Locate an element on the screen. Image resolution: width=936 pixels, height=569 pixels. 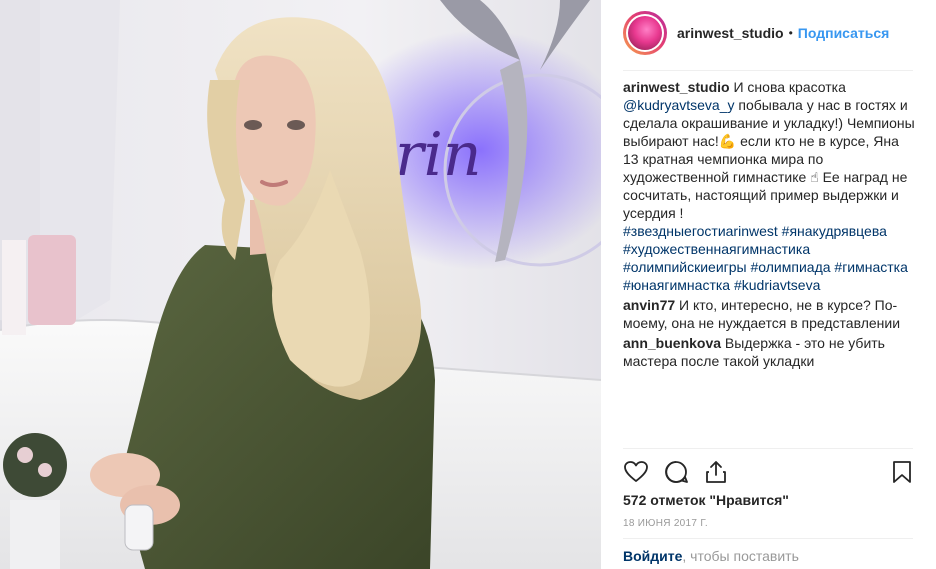
heart-icon is located at coordinates (636, 472).